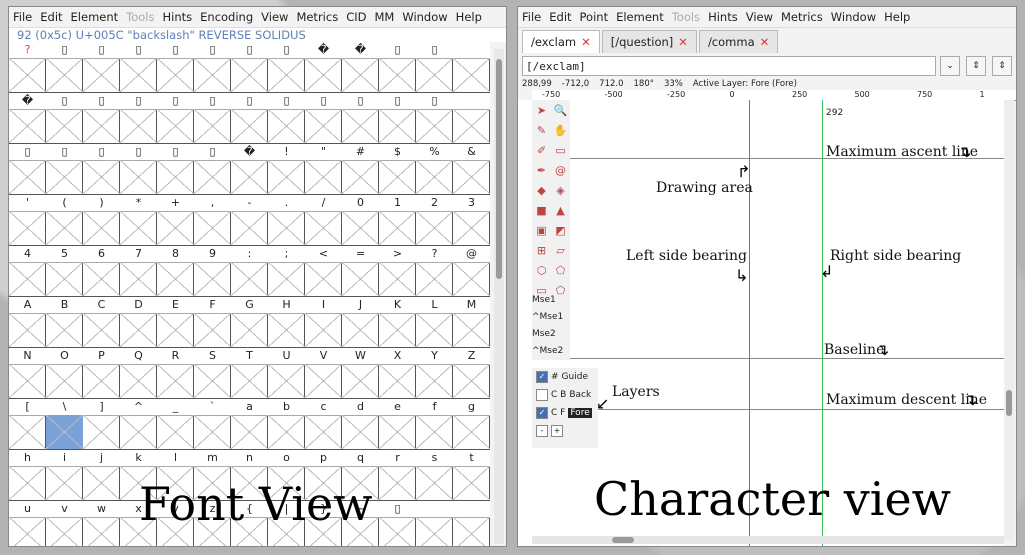 The height and width of the screenshot is (555, 1025). What do you see at coordinates (178, 17) in the screenshot?
I see `menu-hints: Hints` at bounding box center [178, 17].